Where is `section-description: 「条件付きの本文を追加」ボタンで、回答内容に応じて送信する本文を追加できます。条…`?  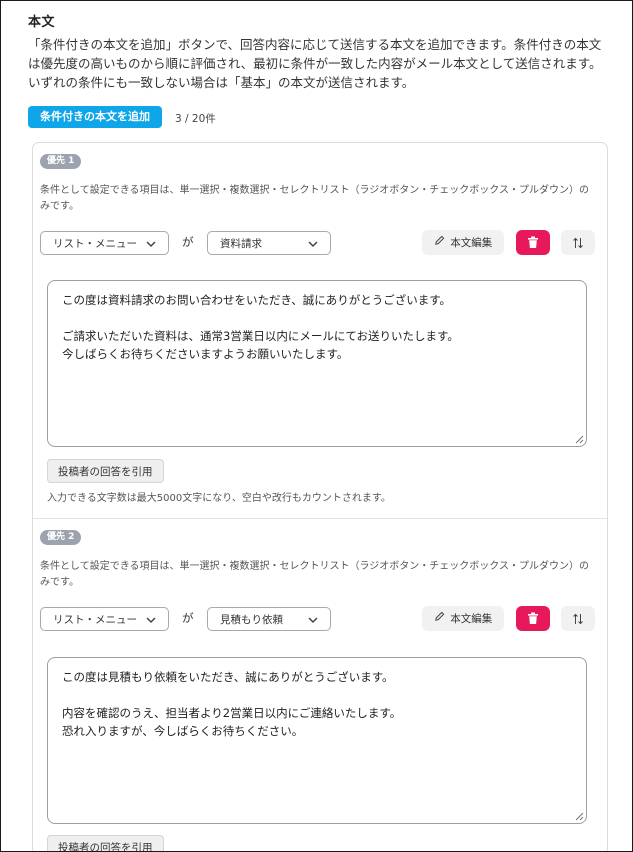
section-description: 「条件付きの本文を追加」ボタンで、回答内容に応じて送信する本文を追加できます。条… is located at coordinates (315, 63).